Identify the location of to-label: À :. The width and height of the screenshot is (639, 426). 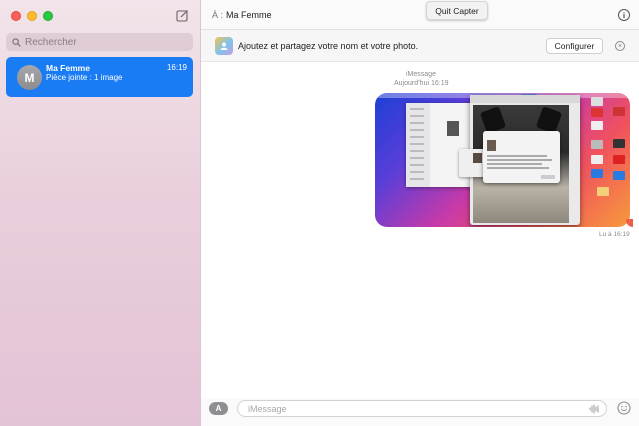
(218, 15).